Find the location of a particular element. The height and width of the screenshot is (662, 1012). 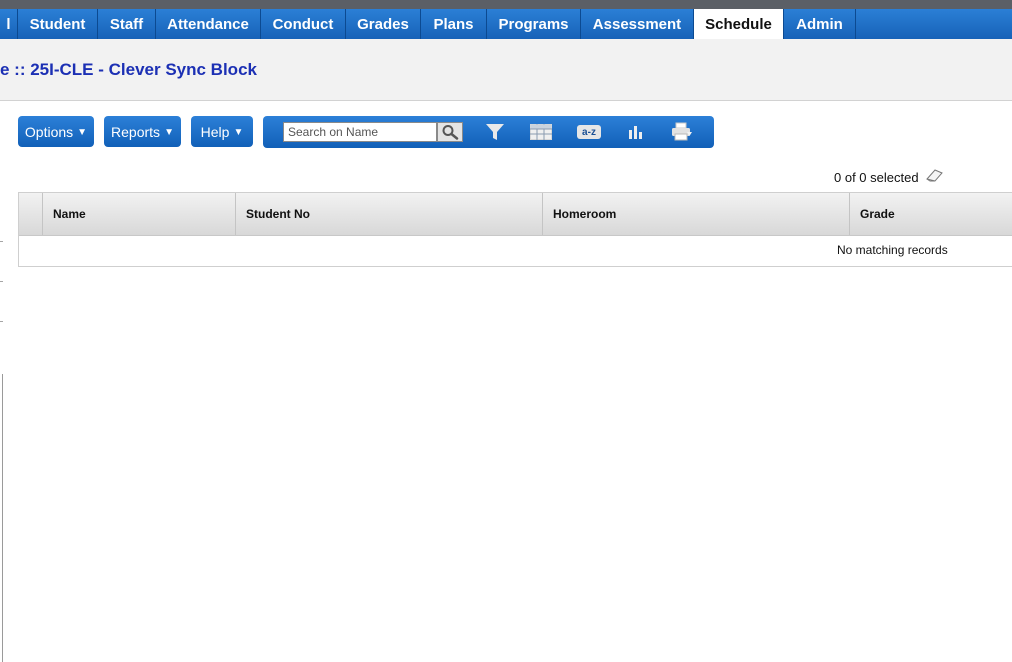

help-label: Help is located at coordinates (215, 131).